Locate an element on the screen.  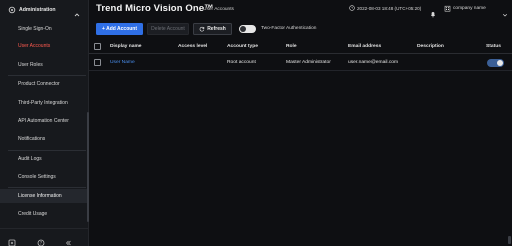
row-checkbox is located at coordinates (97, 62).